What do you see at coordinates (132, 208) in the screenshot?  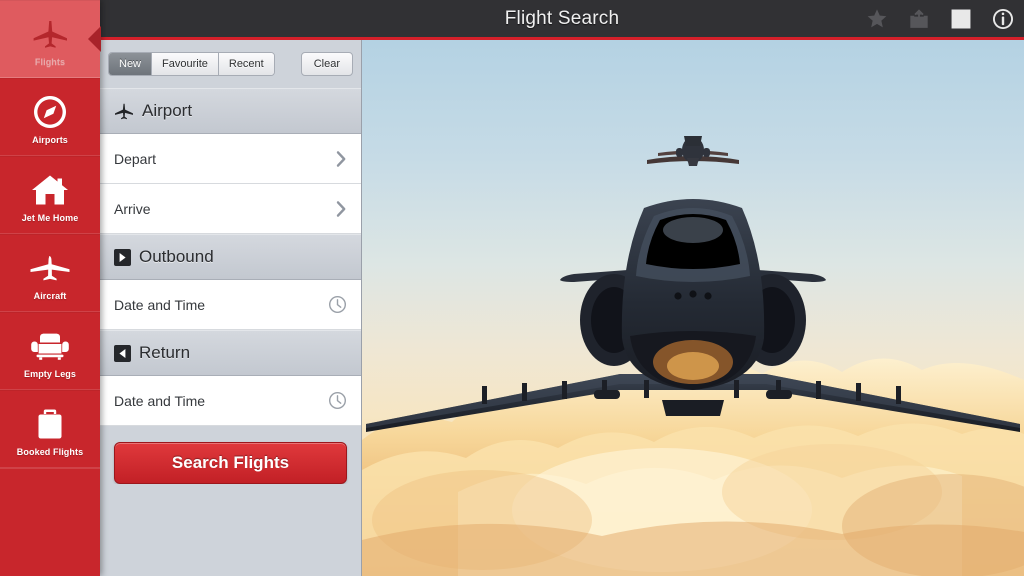 I see `row-label: Arrive` at bounding box center [132, 208].